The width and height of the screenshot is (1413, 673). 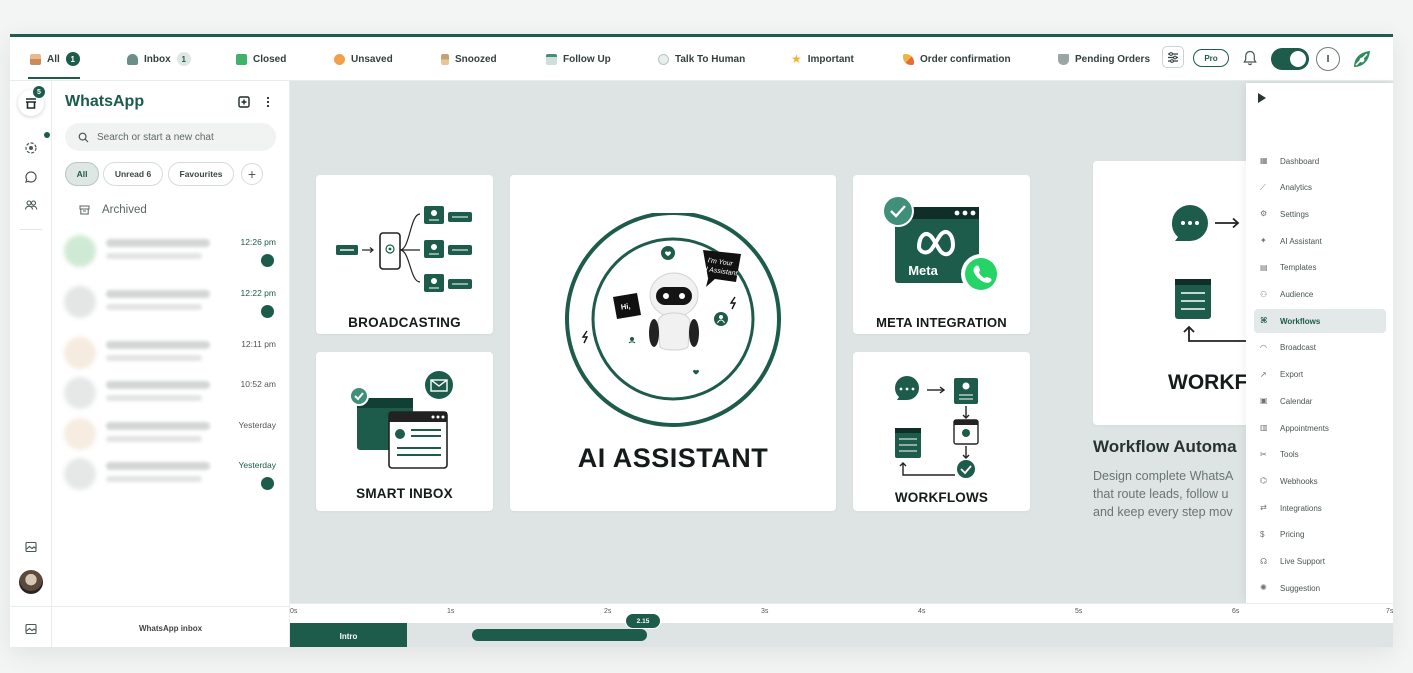 I want to click on search-icon, so click(x=83, y=137).